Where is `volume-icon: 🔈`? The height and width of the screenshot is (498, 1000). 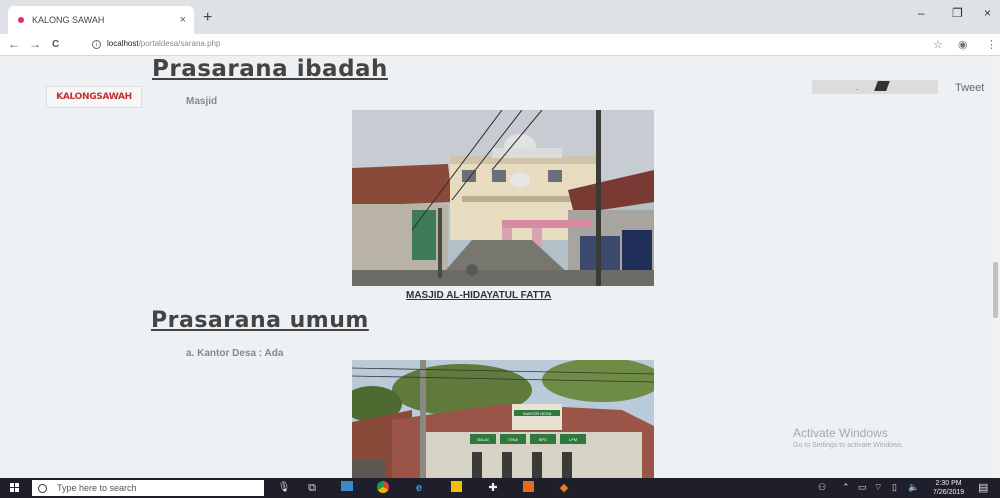
volume-icon: 🔈 is located at coordinates (913, 487).